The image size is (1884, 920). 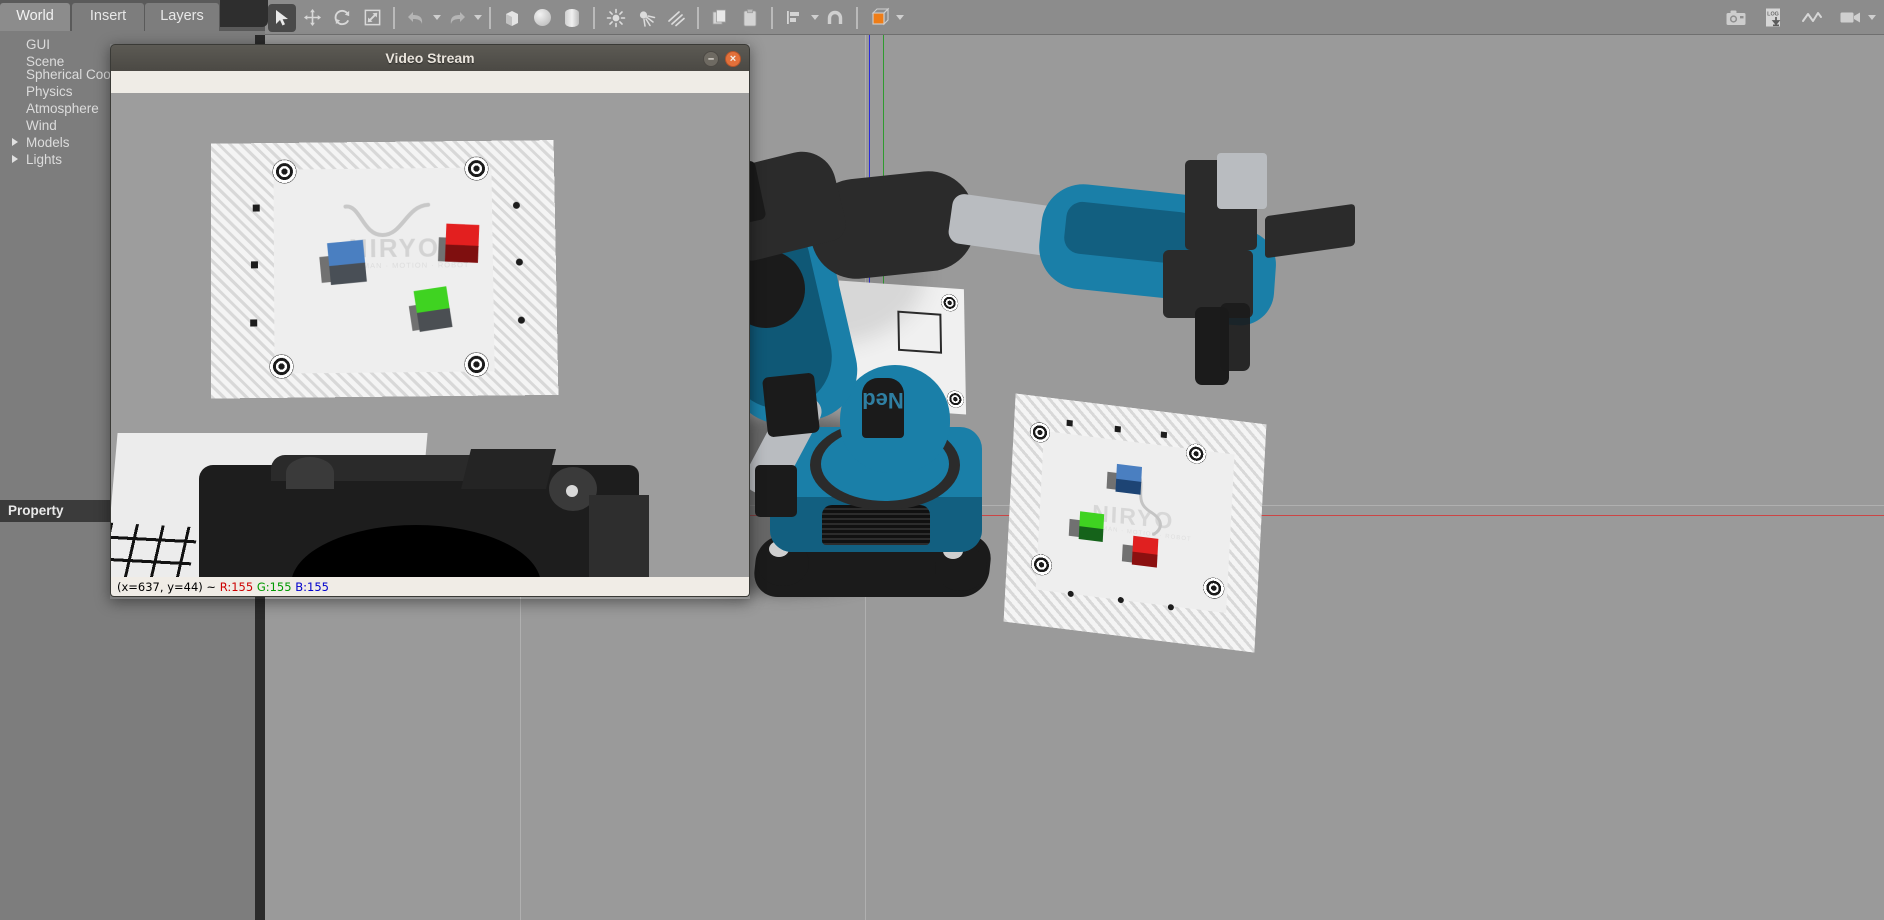 I want to click on tree-item-label: Models, so click(x=48, y=142).